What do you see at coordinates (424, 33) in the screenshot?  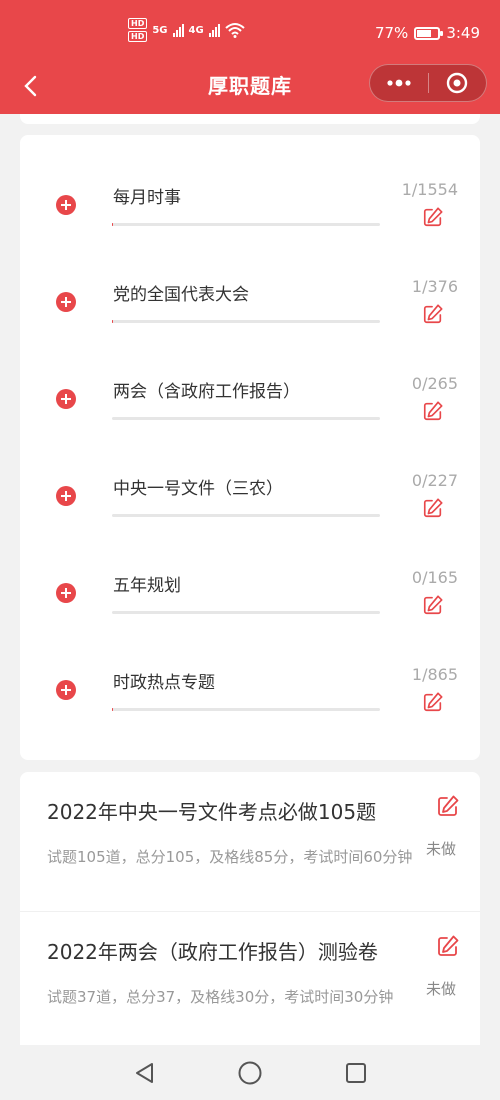 I see `battery-fill` at bounding box center [424, 33].